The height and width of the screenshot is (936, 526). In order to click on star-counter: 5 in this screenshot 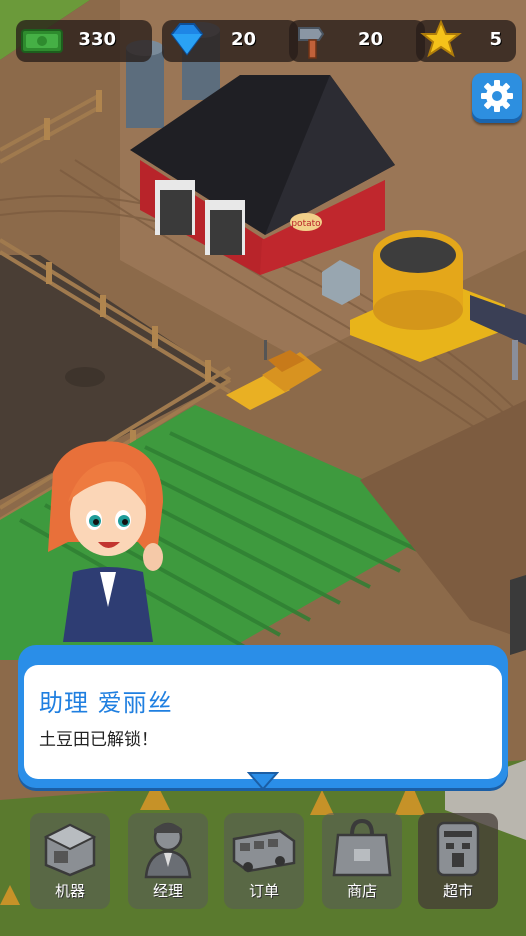, I will do `click(466, 40)`.